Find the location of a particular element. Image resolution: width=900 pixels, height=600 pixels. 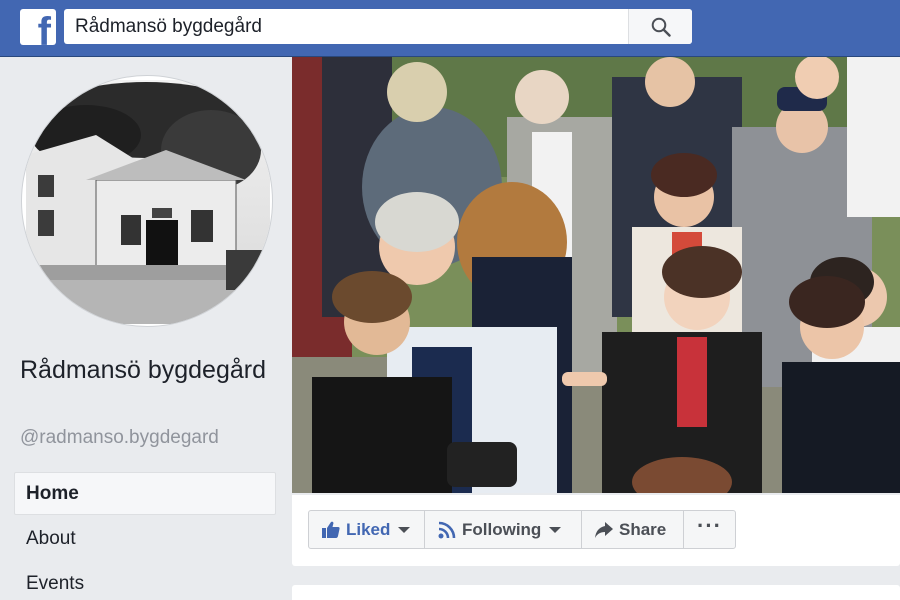

liked-button: Liked is located at coordinates (366, 529).